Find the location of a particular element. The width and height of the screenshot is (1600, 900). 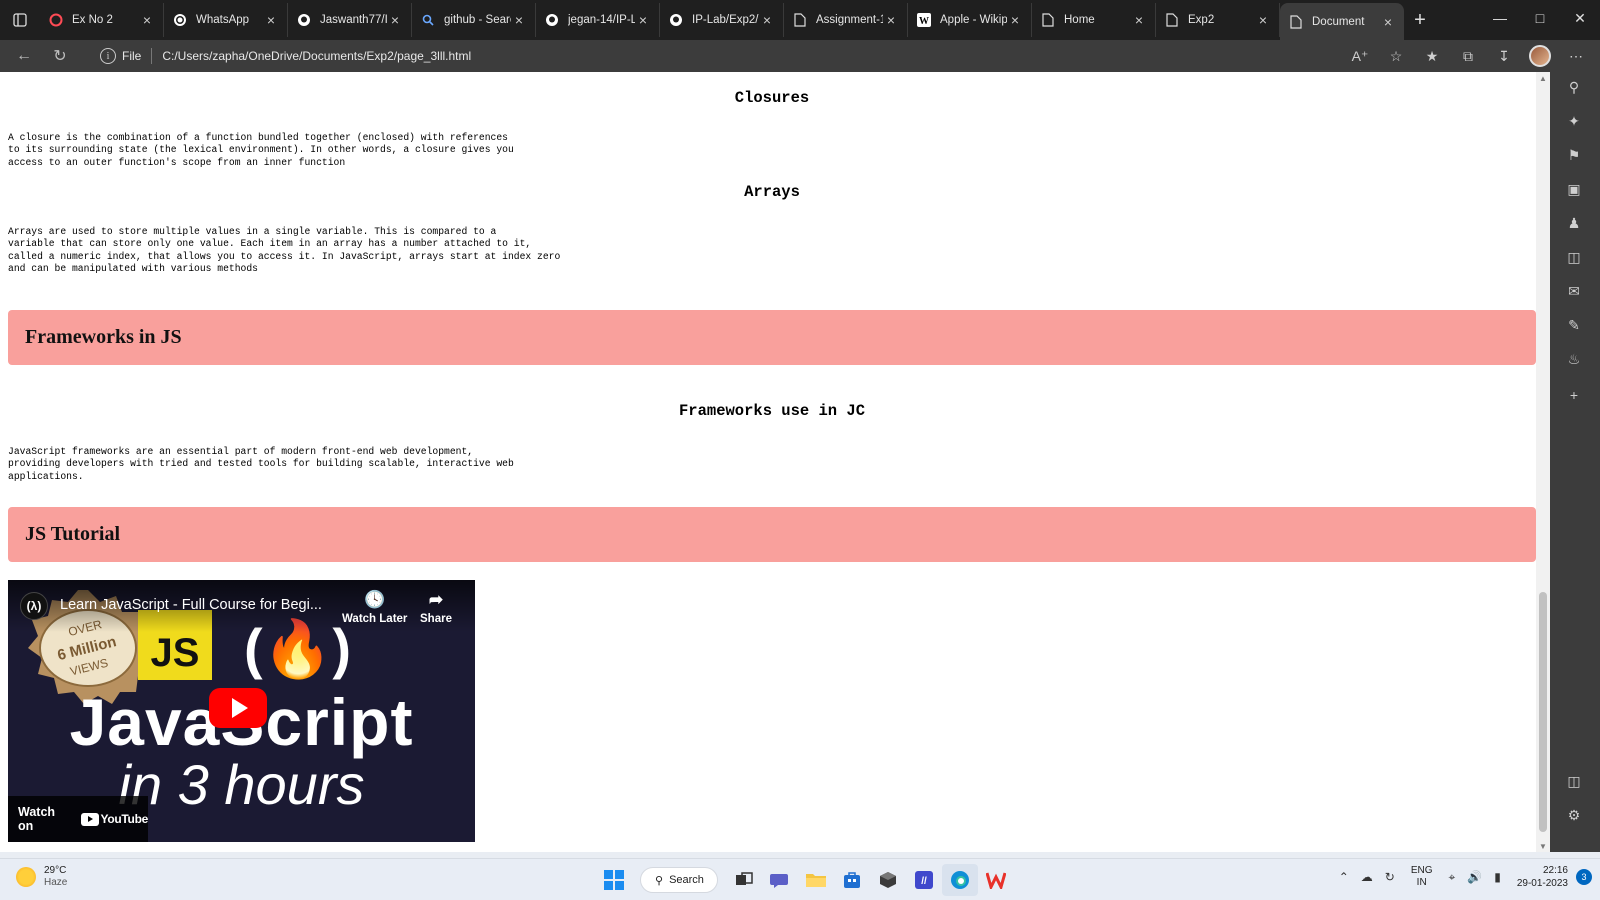

discover-icon: ✦ is located at coordinates (1574, 120).